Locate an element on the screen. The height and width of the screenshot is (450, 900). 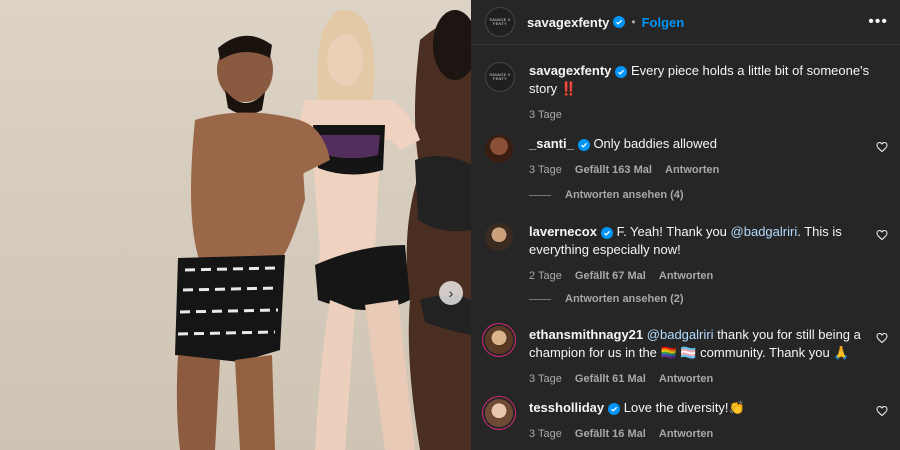
comment-username: ethansmithnagy21 is located at coordinates (586, 334).